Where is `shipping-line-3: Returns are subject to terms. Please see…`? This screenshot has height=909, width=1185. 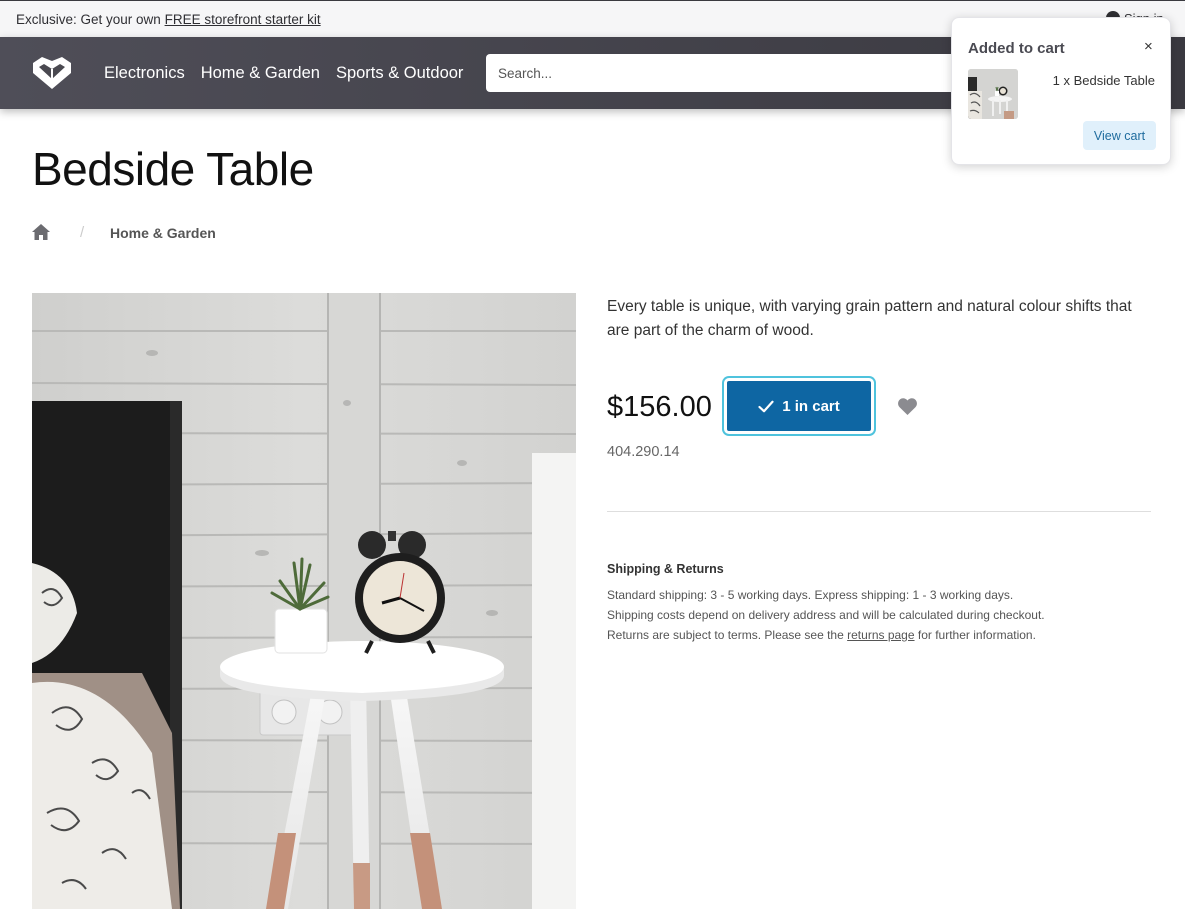
shipping-line-3: Returns are subject to terms. Please see… is located at coordinates (826, 635).